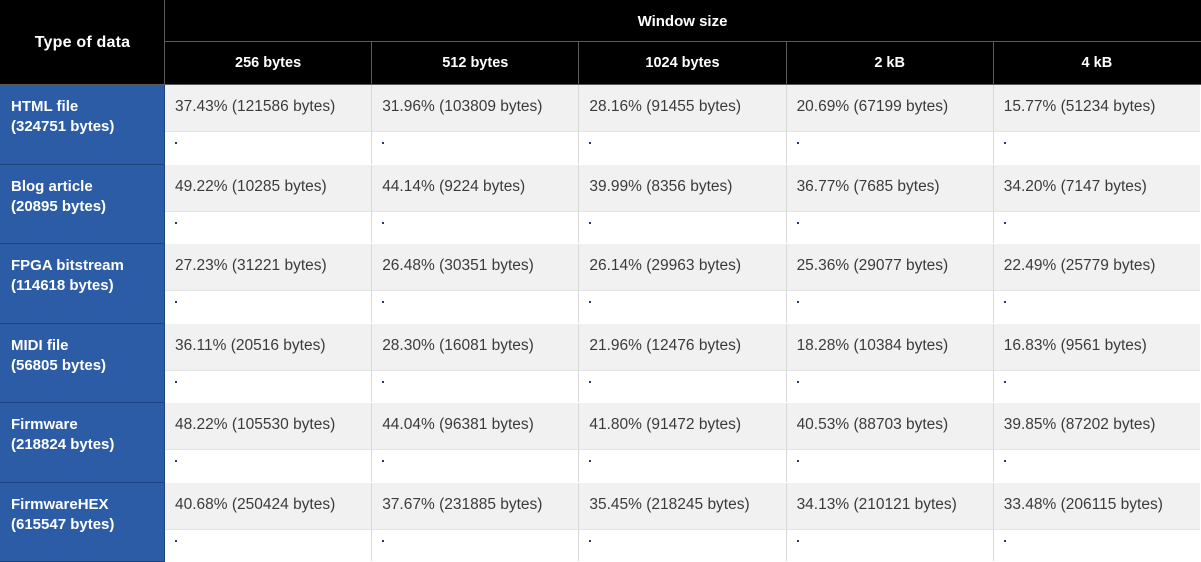  What do you see at coordinates (889, 442) in the screenshot?
I see `data-cell: 40.53% (88703 bytes)` at bounding box center [889, 442].